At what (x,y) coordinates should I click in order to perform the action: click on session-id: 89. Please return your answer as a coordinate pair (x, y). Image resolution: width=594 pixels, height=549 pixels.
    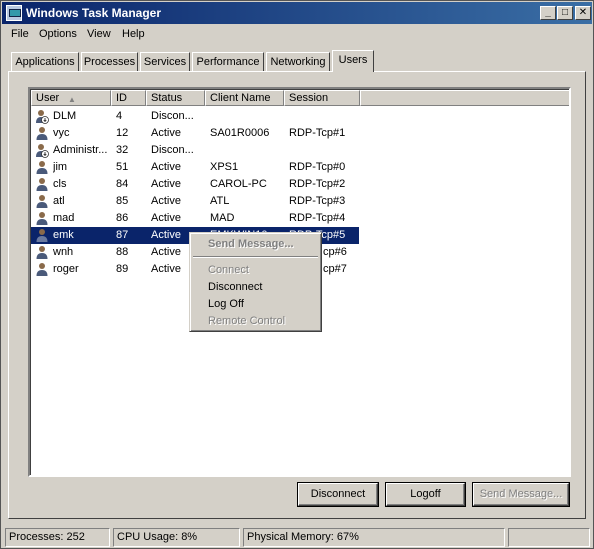
    Looking at the image, I should click on (122, 269).